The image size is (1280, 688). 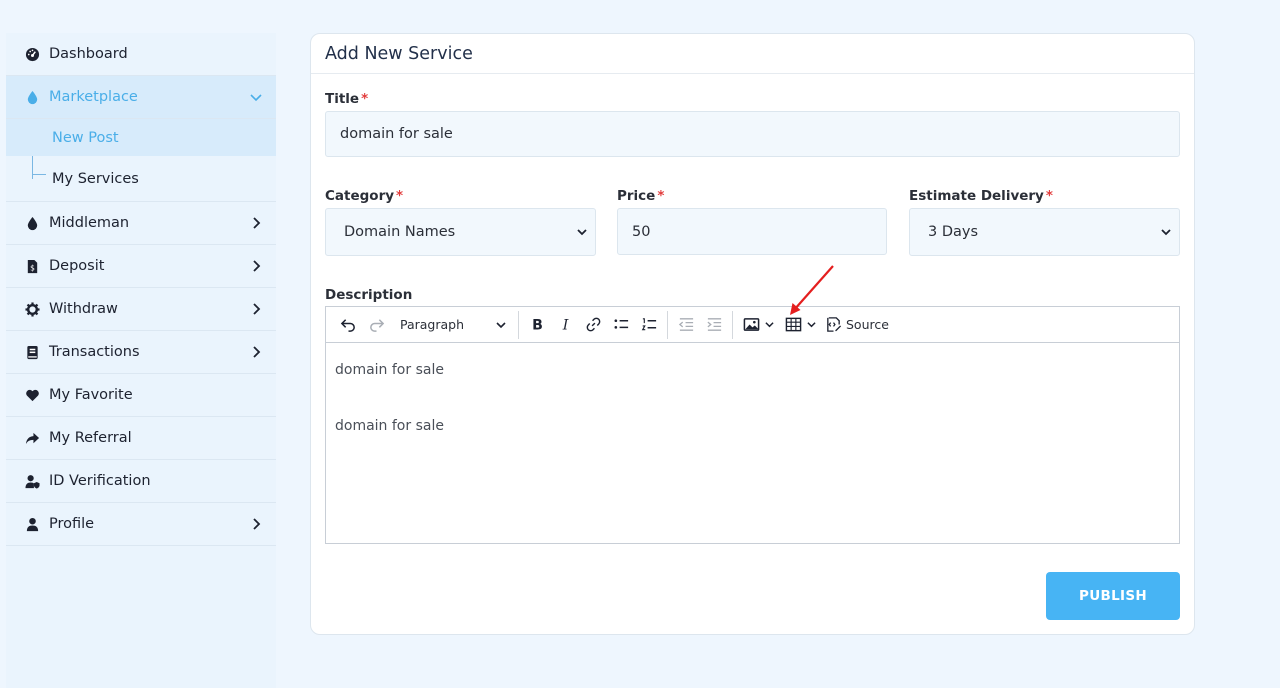 What do you see at coordinates (432, 324) in the screenshot?
I see `paragraph-style-label: Paragraph` at bounding box center [432, 324].